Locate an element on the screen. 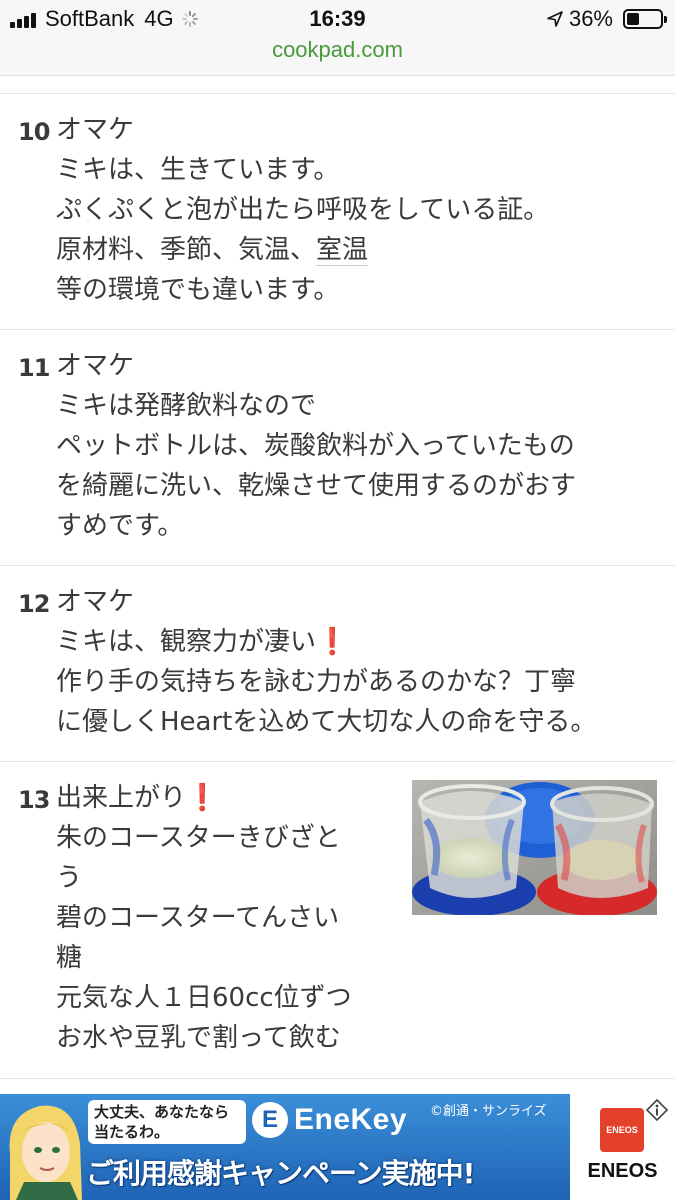 The width and height of the screenshot is (675, 1200). step-line: 等の環境でも違います。 is located at coordinates (302, 290).